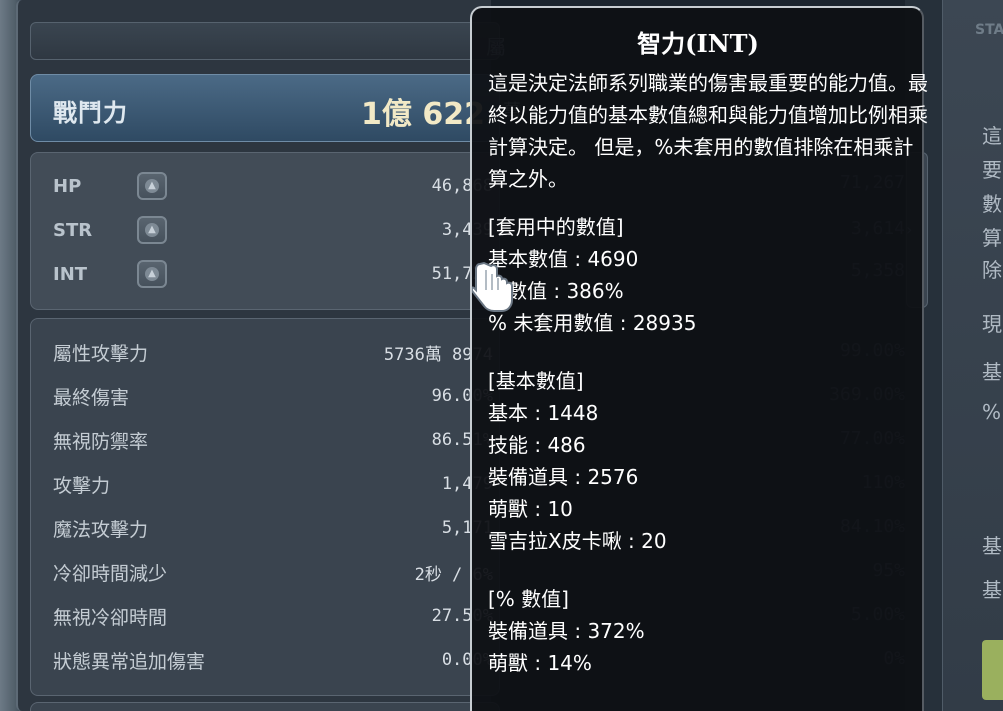 The width and height of the screenshot is (1003, 711). Describe the element at coordinates (492, 286) in the screenshot. I see `hand-pointer-icon` at that location.